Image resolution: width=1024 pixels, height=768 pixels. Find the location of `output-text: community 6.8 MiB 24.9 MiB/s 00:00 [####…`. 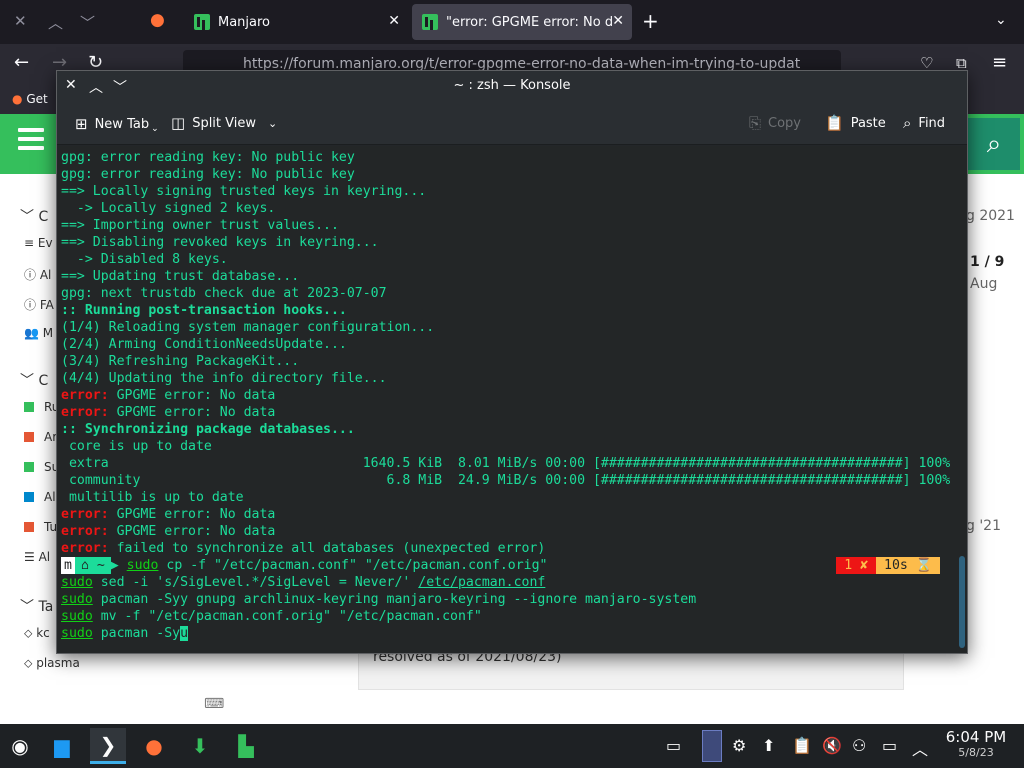

output-text: community 6.8 MiB 24.9 MiB/s 00:00 [####… is located at coordinates (506, 480).